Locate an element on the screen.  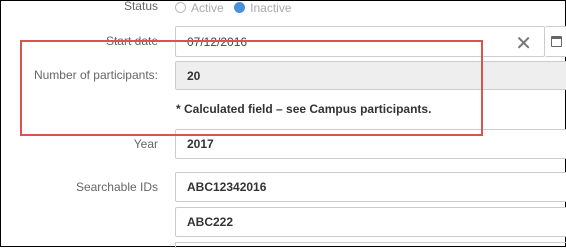
status-inactive-radio is located at coordinates (240, 8).